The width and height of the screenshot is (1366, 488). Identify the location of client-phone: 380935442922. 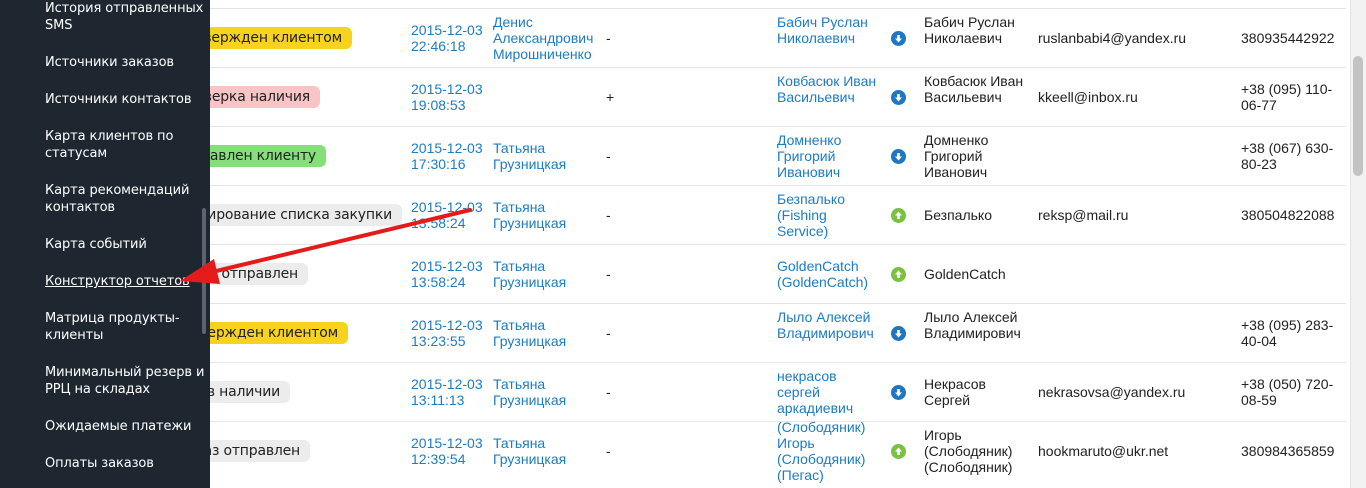
(1288, 37).